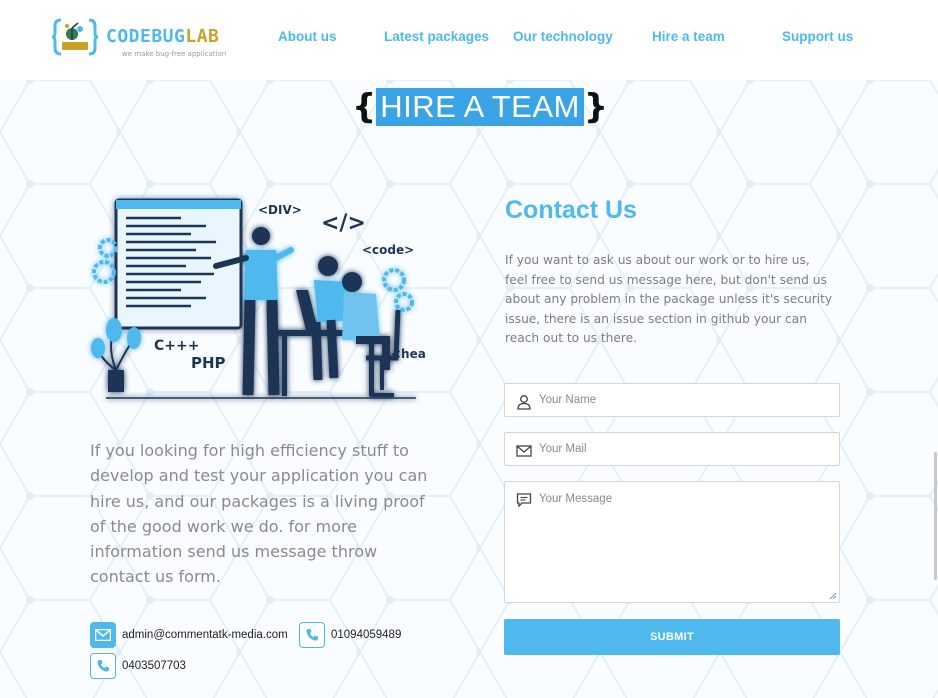 This screenshot has height=698, width=938. I want to click on message-field-wrapper, so click(672, 542).